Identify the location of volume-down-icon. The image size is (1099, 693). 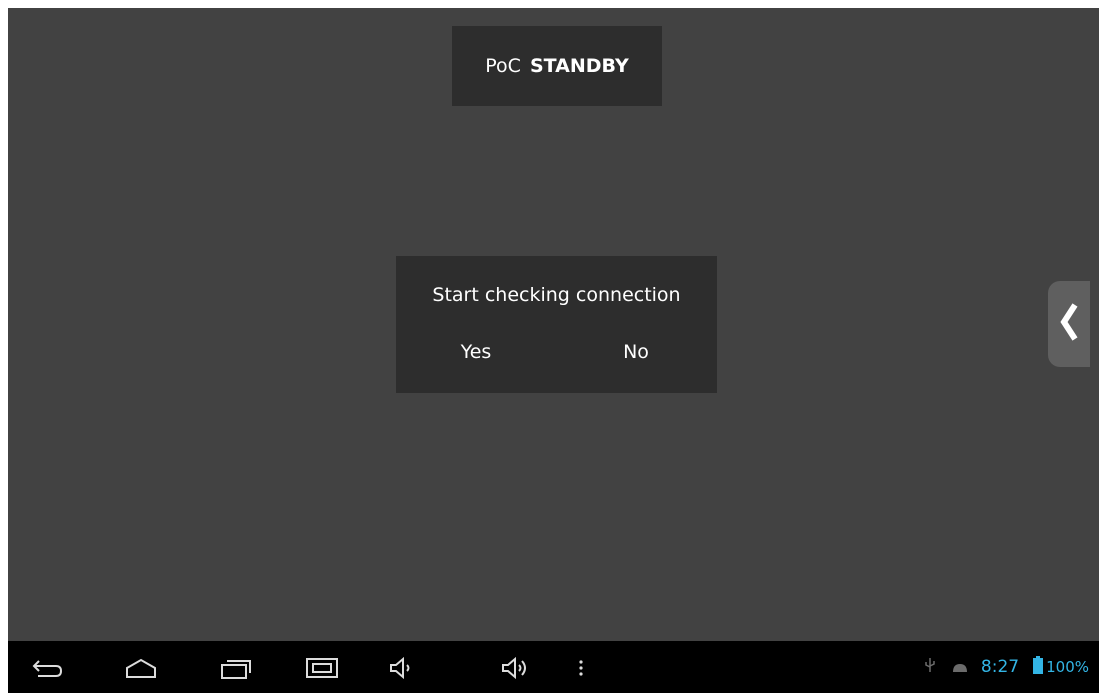
(402, 668).